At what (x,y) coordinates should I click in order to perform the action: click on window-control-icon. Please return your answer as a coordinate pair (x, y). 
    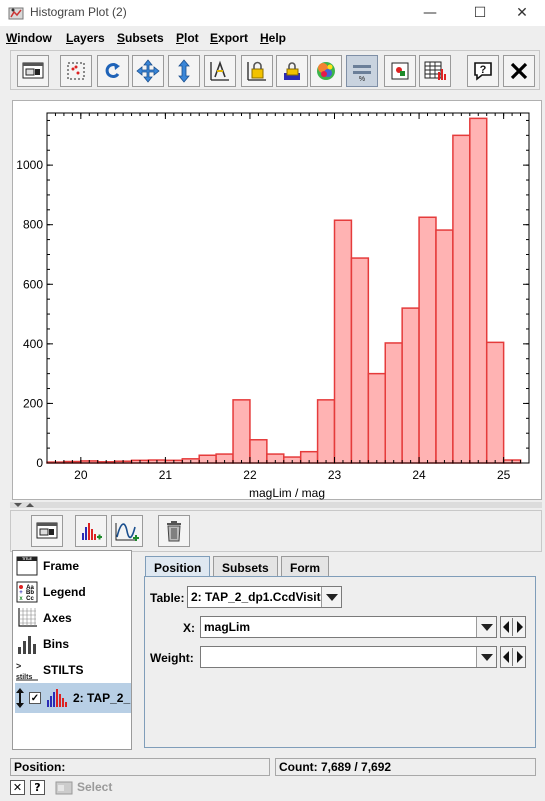
    Looking at the image, I should click on (33, 71).